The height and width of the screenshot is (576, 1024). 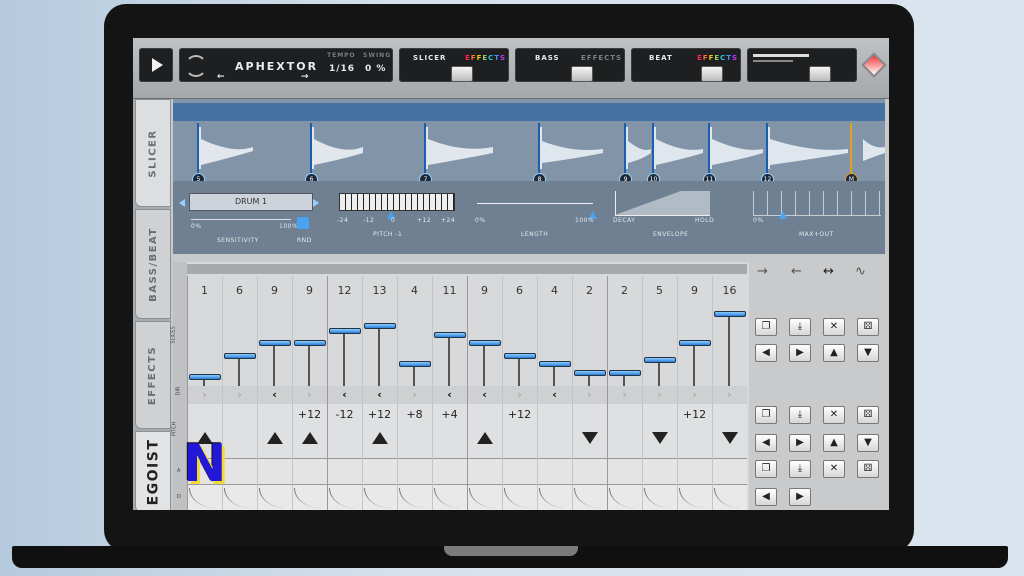 What do you see at coordinates (717, 58) in the screenshot?
I see `beat-effects-label: EFFECTS` at bounding box center [717, 58].